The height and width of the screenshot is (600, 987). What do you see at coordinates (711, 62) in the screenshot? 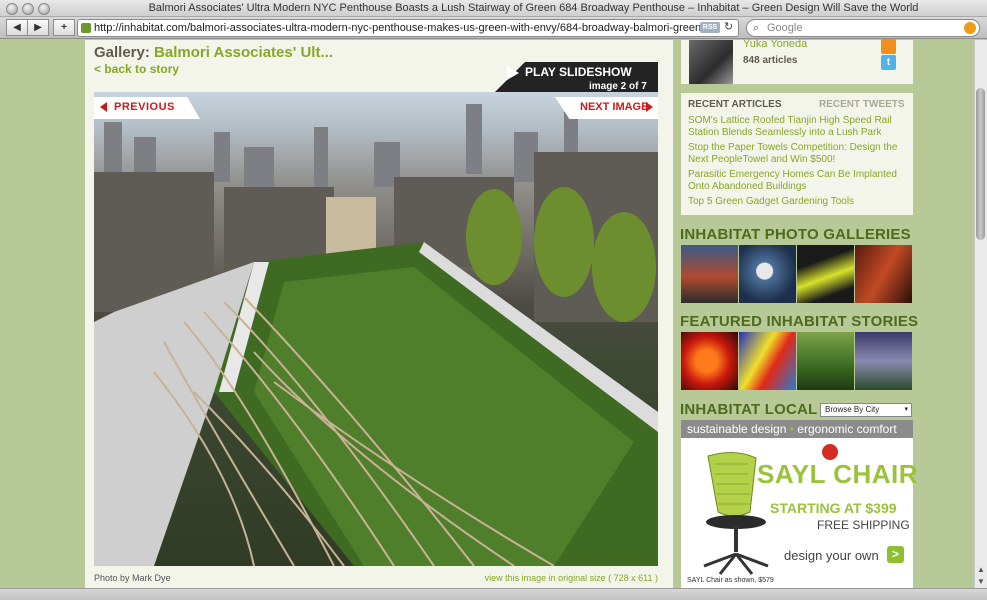
I see `avatar` at bounding box center [711, 62].